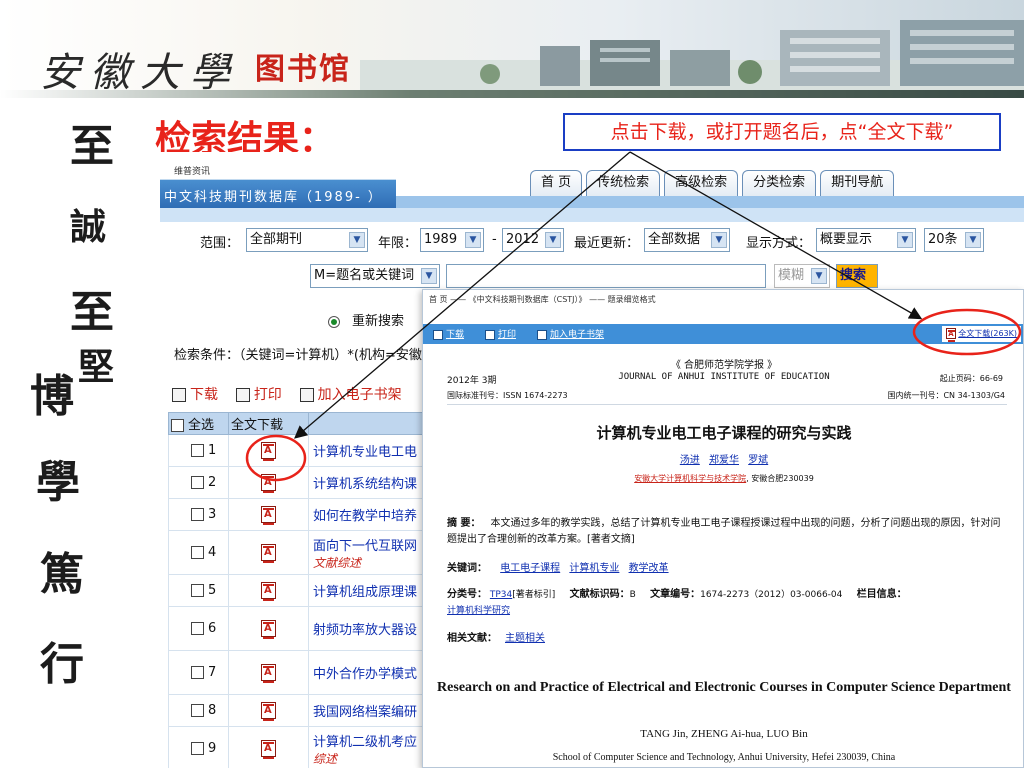  Describe the element at coordinates (58, 482) in the screenshot. I see `motto-char: 學` at that location.